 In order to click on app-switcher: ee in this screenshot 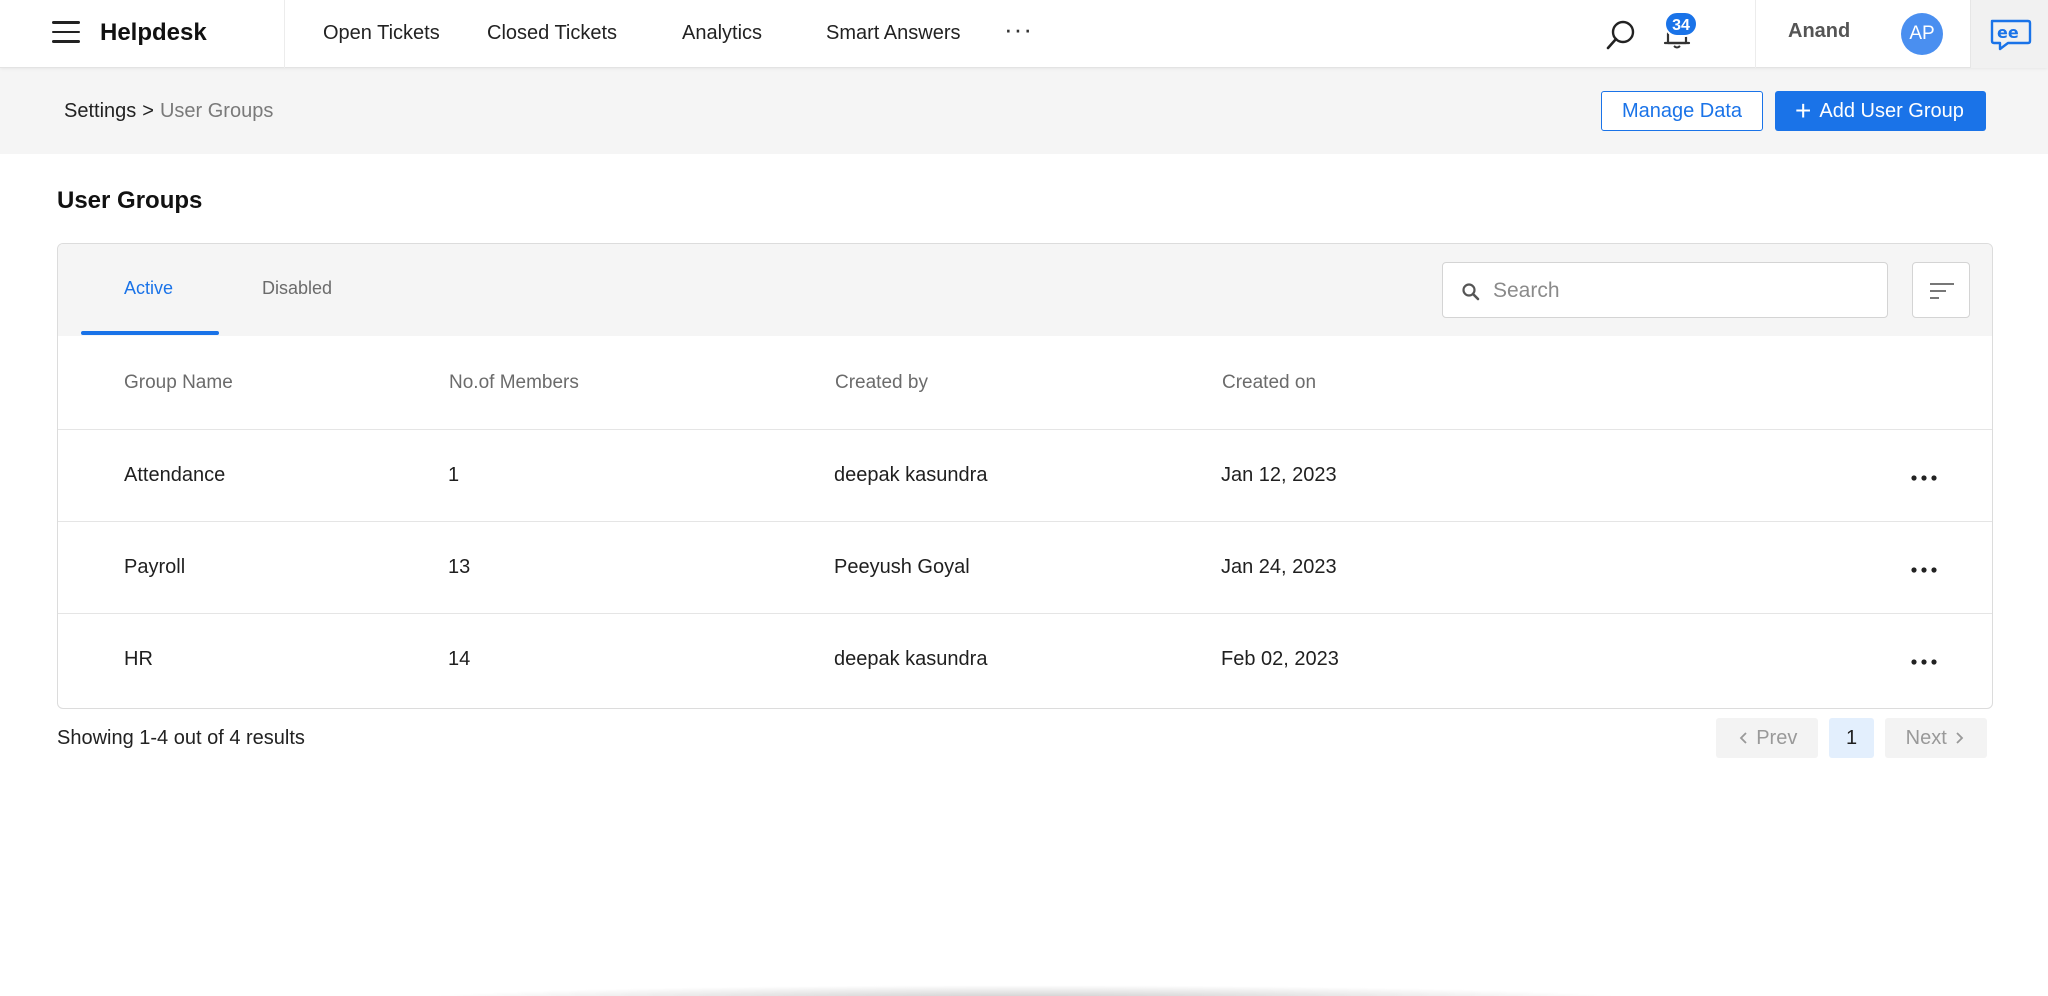, I will do `click(2009, 34)`.